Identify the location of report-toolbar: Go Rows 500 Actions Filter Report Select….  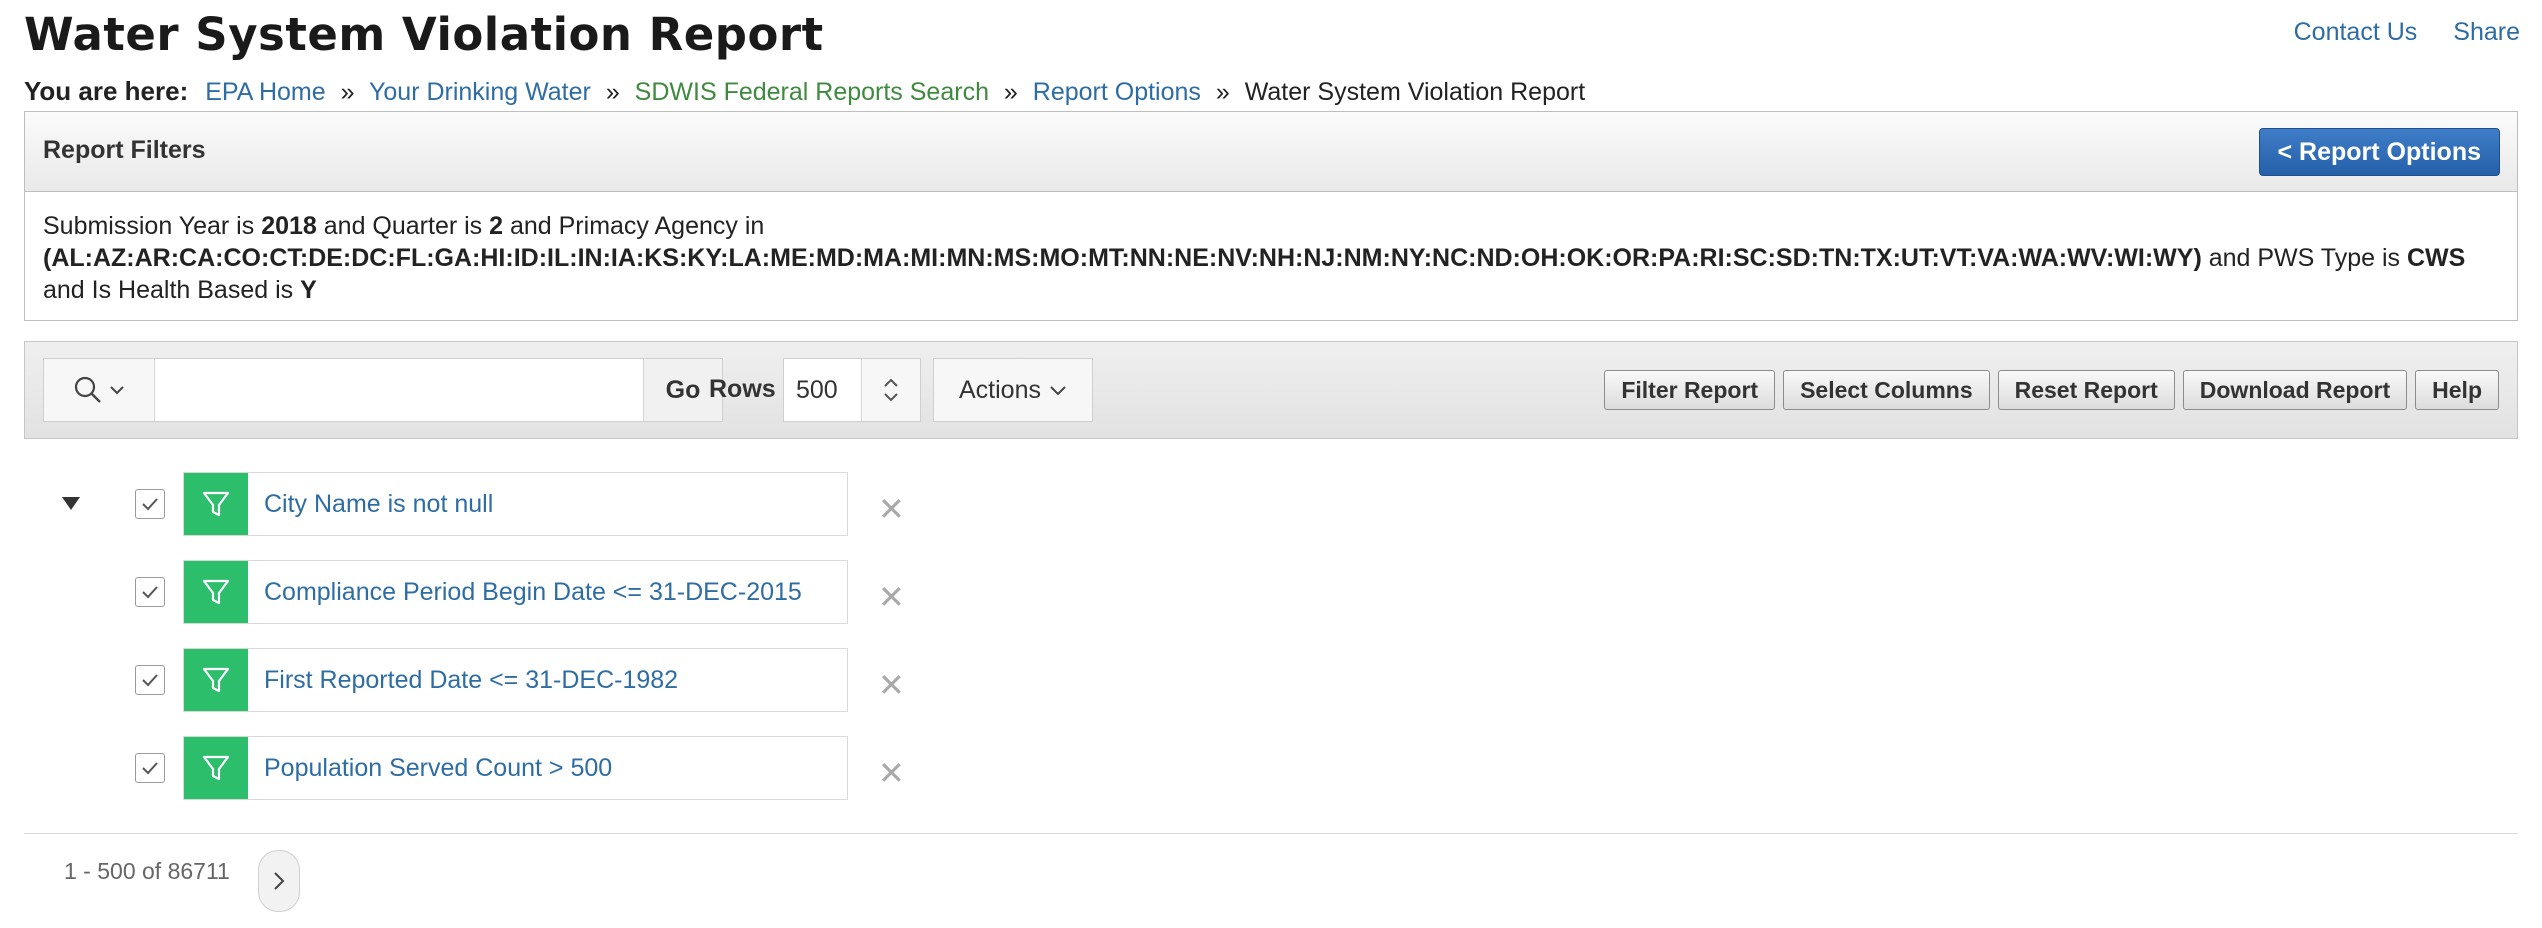
(1271, 390).